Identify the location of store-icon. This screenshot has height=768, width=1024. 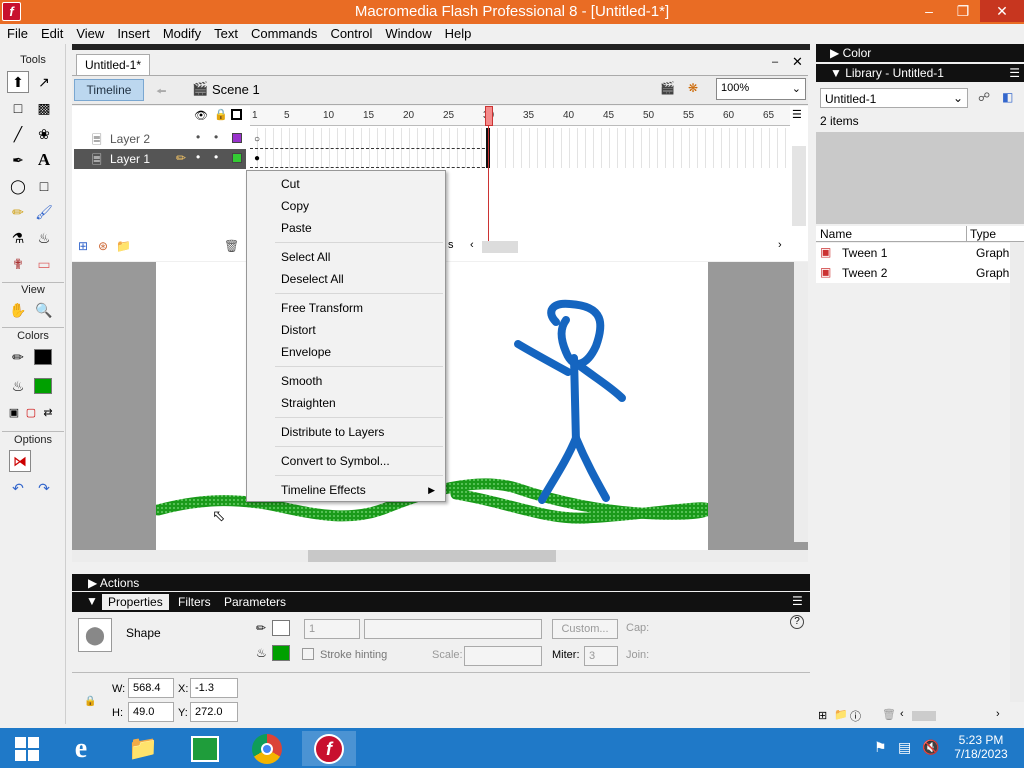
(205, 748).